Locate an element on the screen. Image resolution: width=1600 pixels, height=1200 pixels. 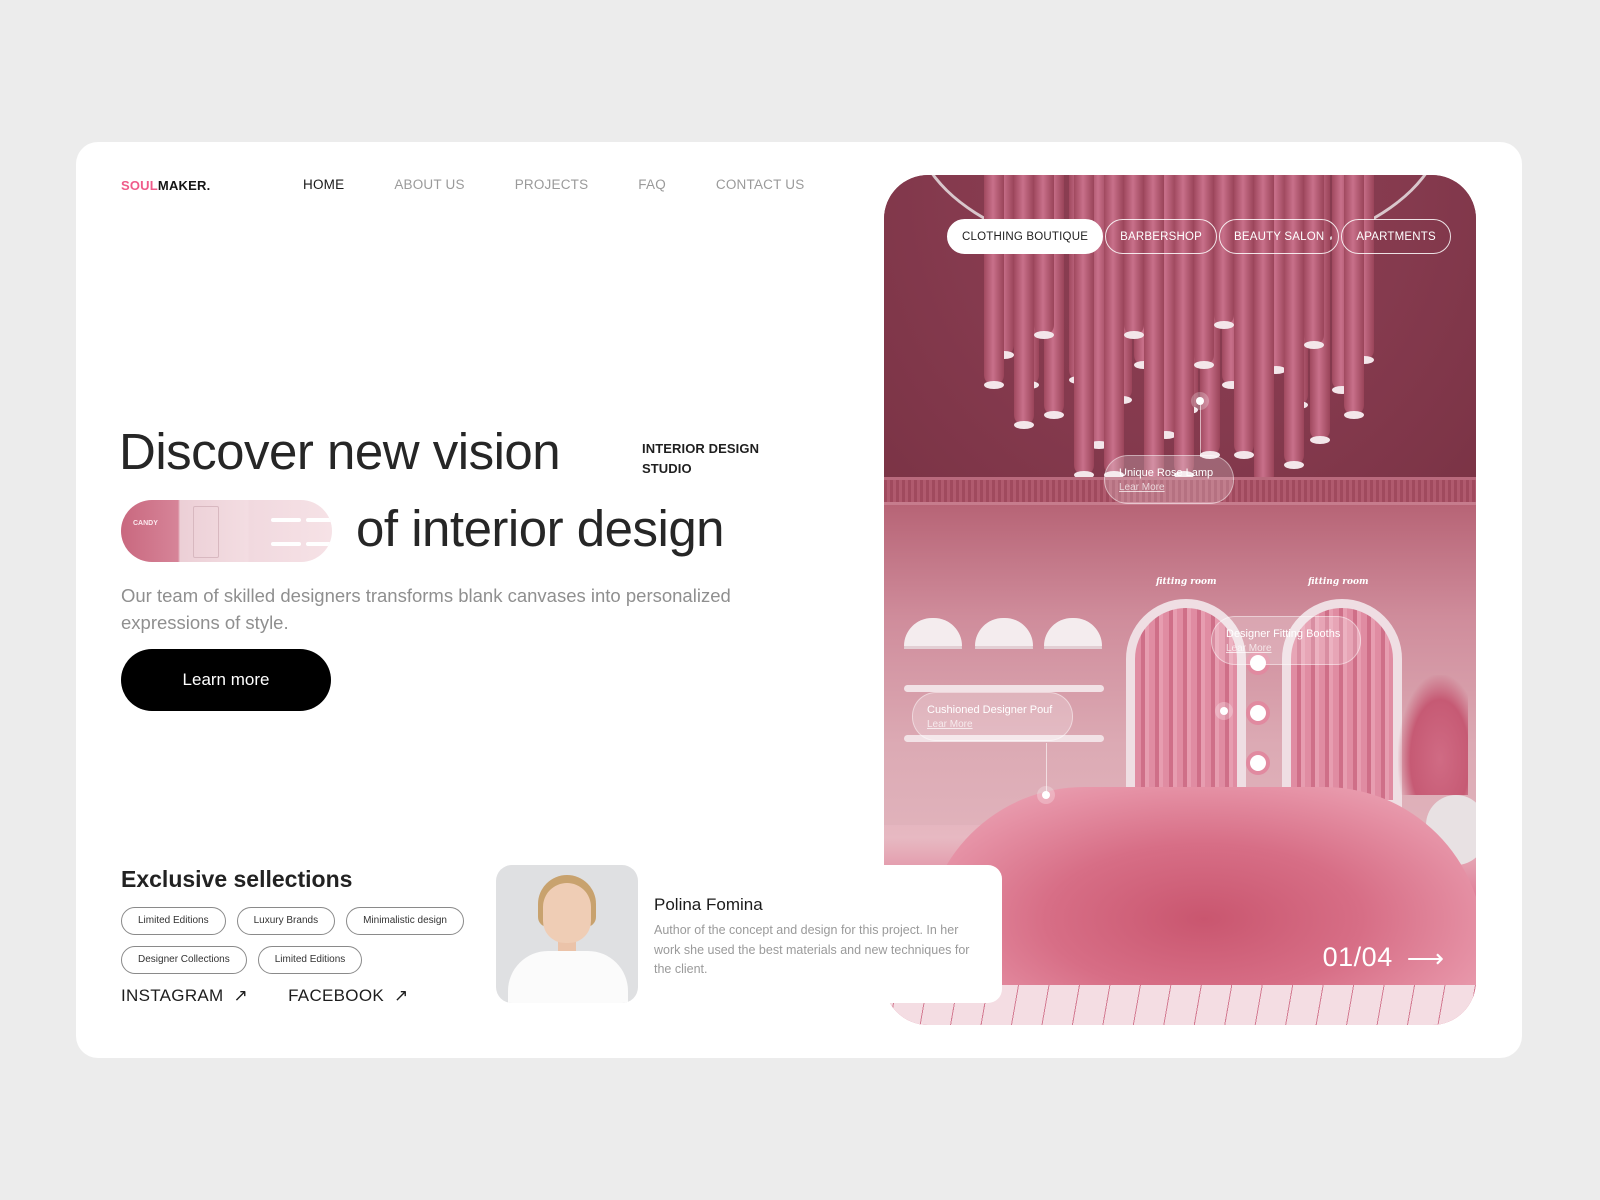
learn-more-button: Learn more is located at coordinates (226, 680).